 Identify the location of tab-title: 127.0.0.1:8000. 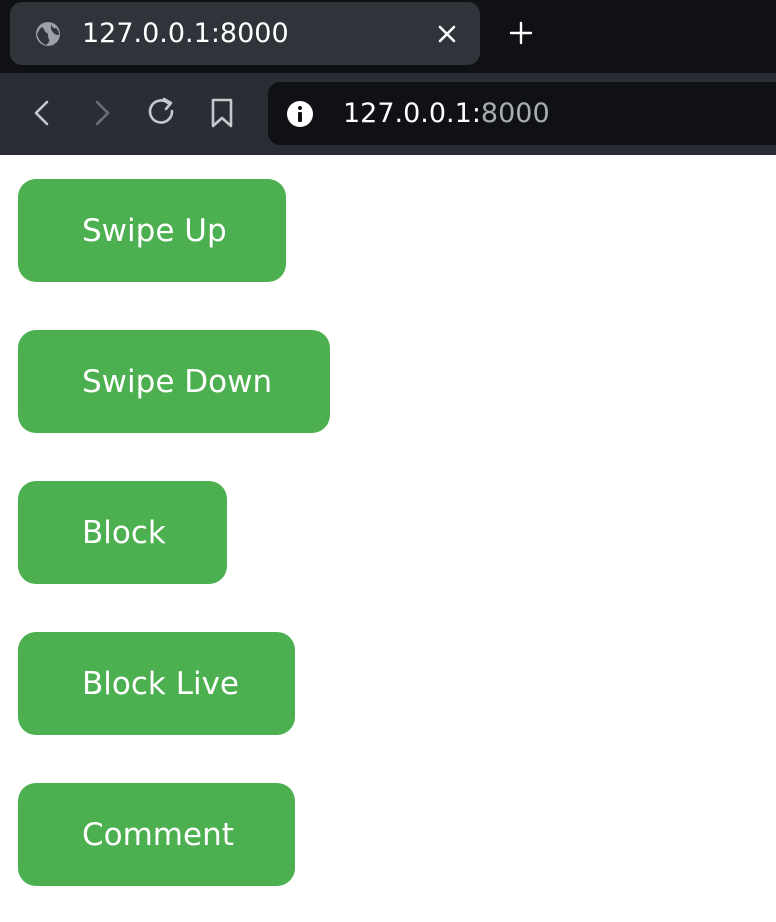
(185, 33).